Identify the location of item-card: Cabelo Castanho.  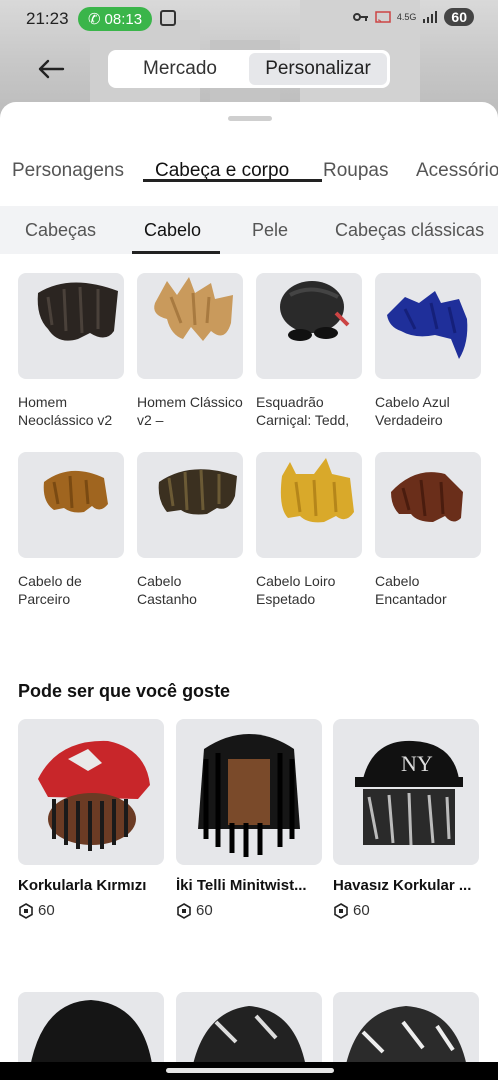
(190, 530).